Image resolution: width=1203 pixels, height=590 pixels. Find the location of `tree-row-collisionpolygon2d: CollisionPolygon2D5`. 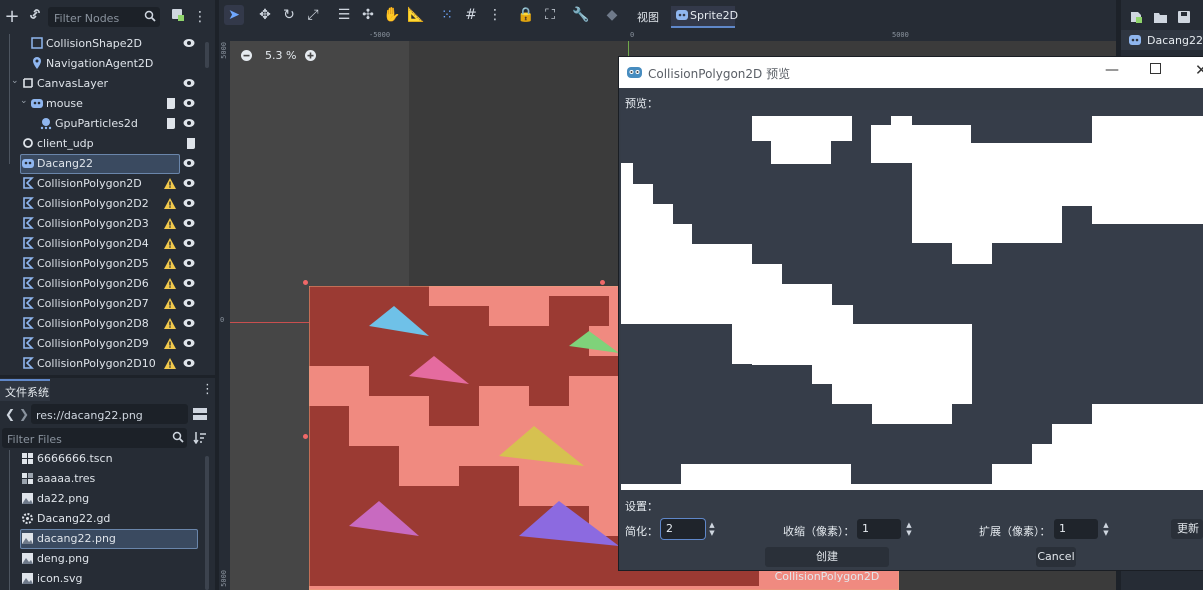

tree-row-collisionpolygon2d: CollisionPolygon2D5 is located at coordinates (102, 264).